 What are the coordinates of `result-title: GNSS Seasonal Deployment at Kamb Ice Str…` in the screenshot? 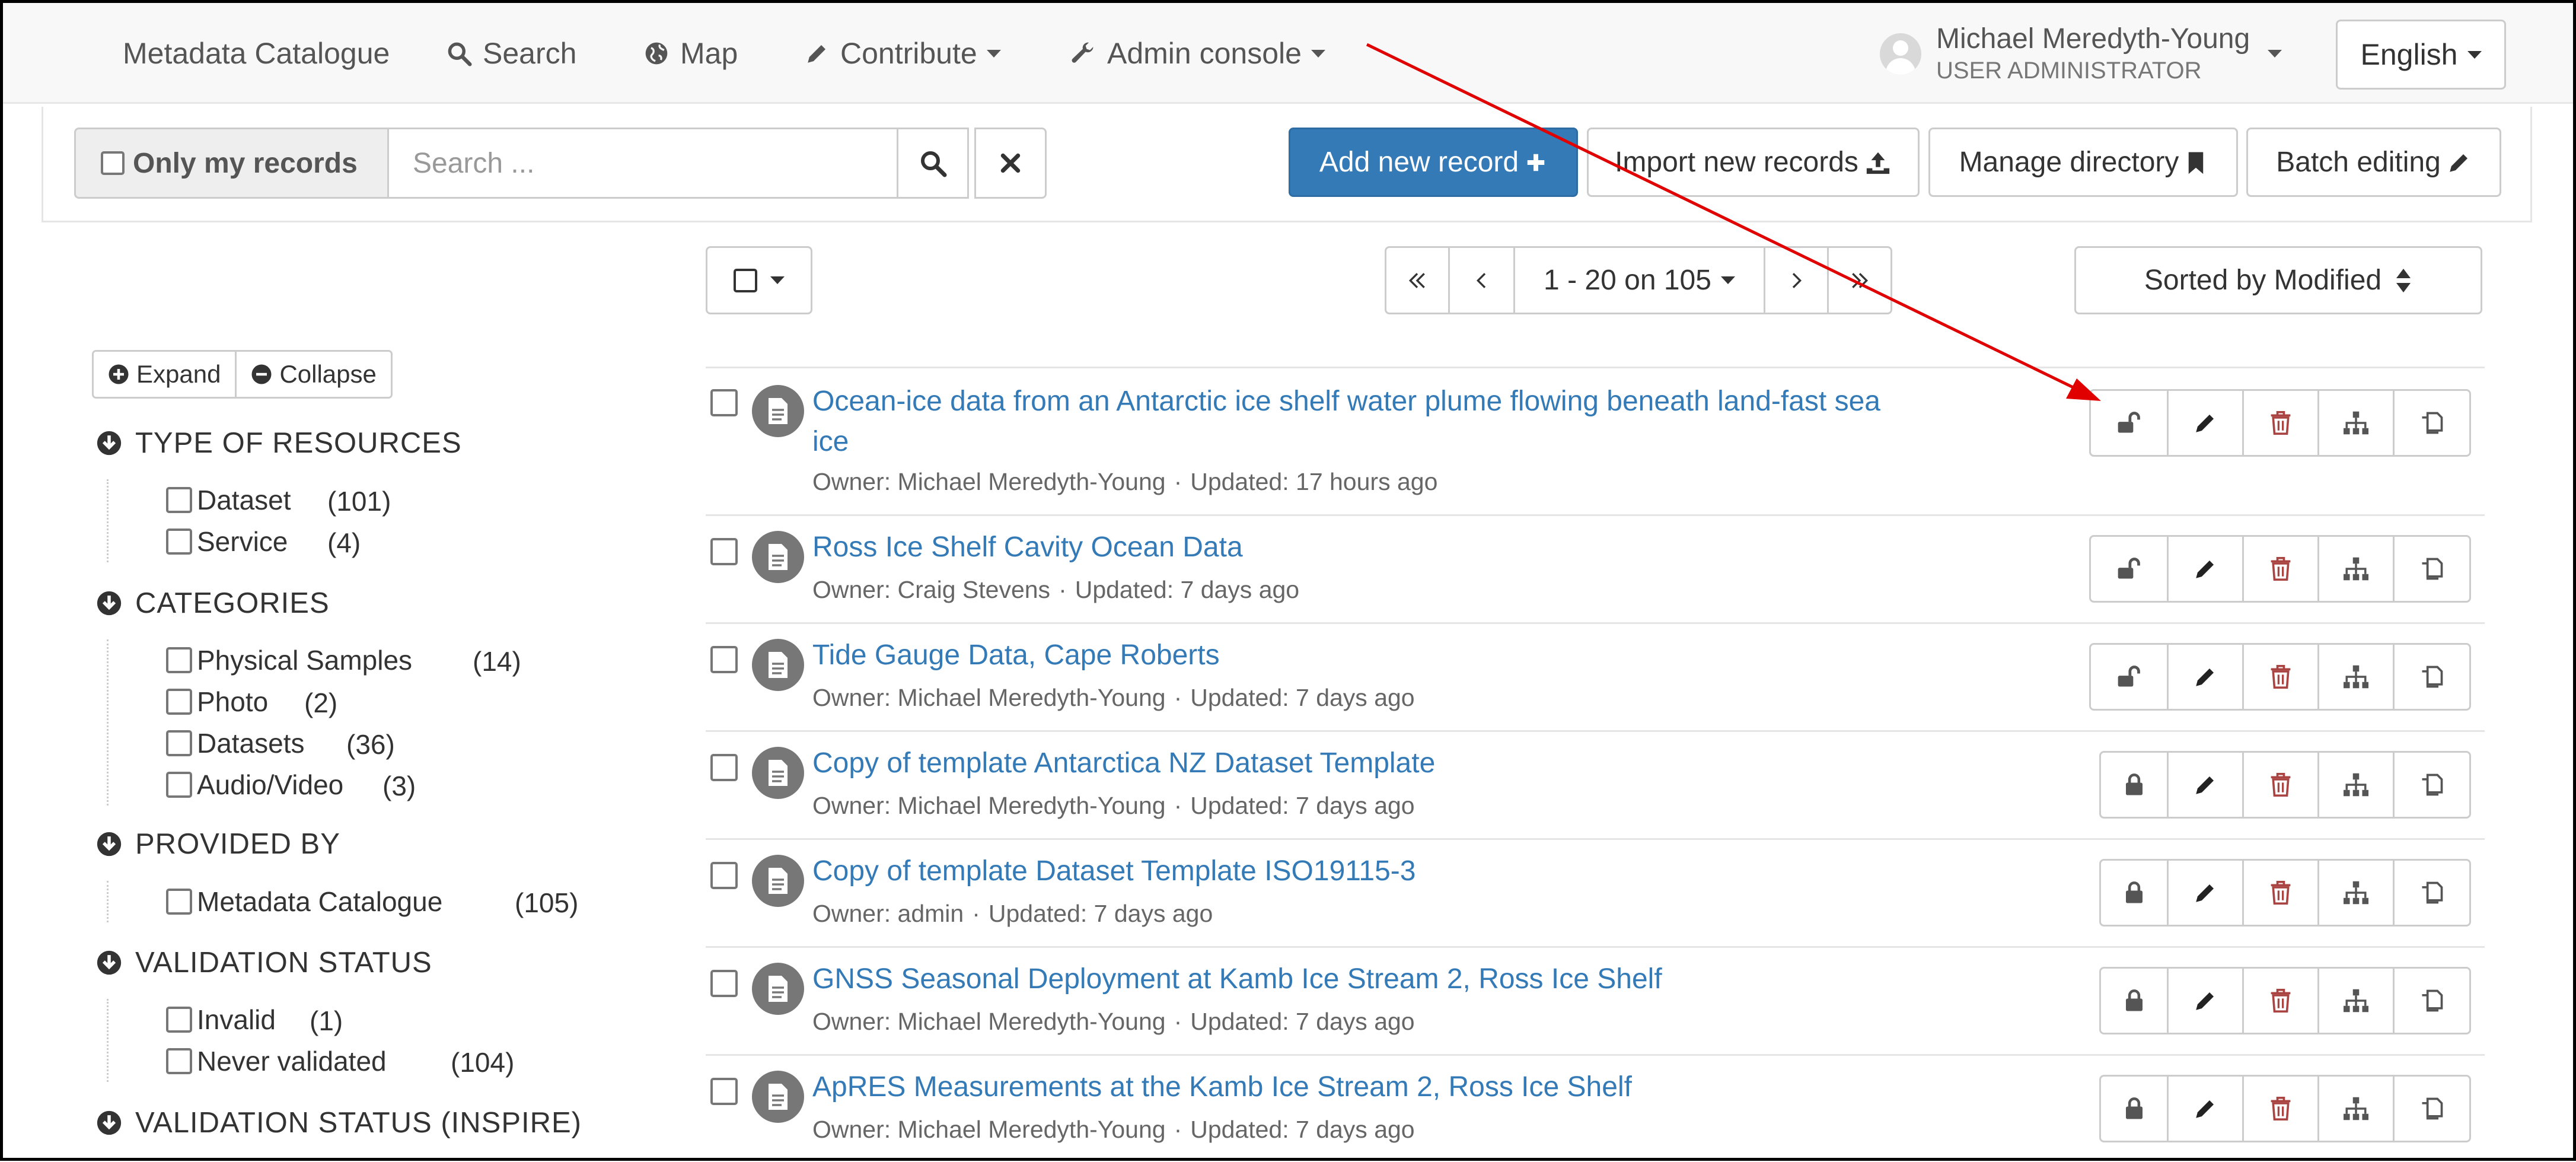 It's located at (1360, 979).